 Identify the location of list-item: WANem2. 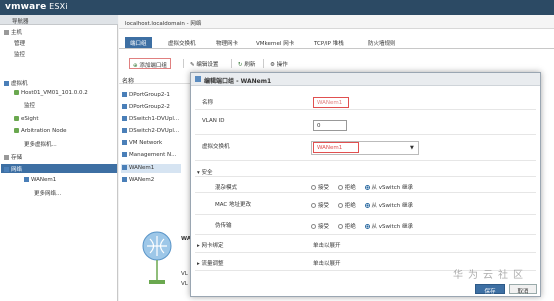
(138, 180).